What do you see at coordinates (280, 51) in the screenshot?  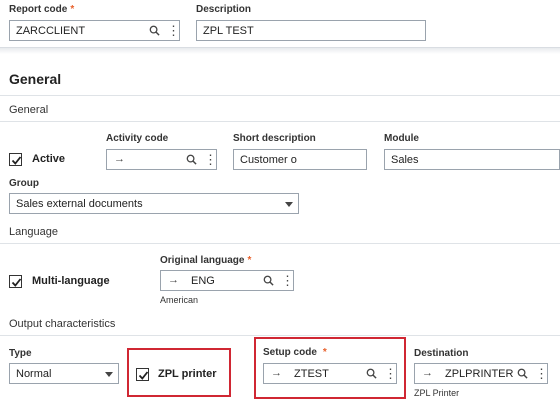 I see `header-shadow` at bounding box center [280, 51].